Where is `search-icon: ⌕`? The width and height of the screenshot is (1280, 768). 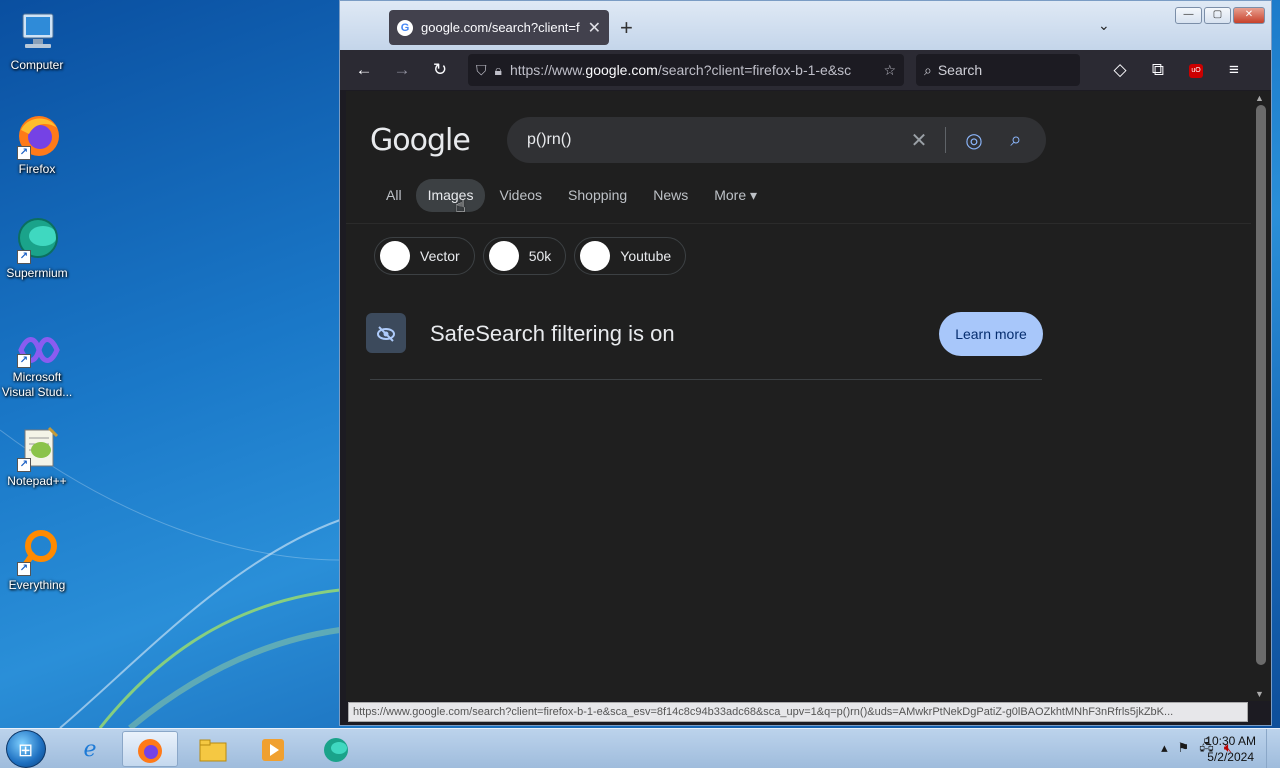 search-icon: ⌕ is located at coordinates (928, 69).